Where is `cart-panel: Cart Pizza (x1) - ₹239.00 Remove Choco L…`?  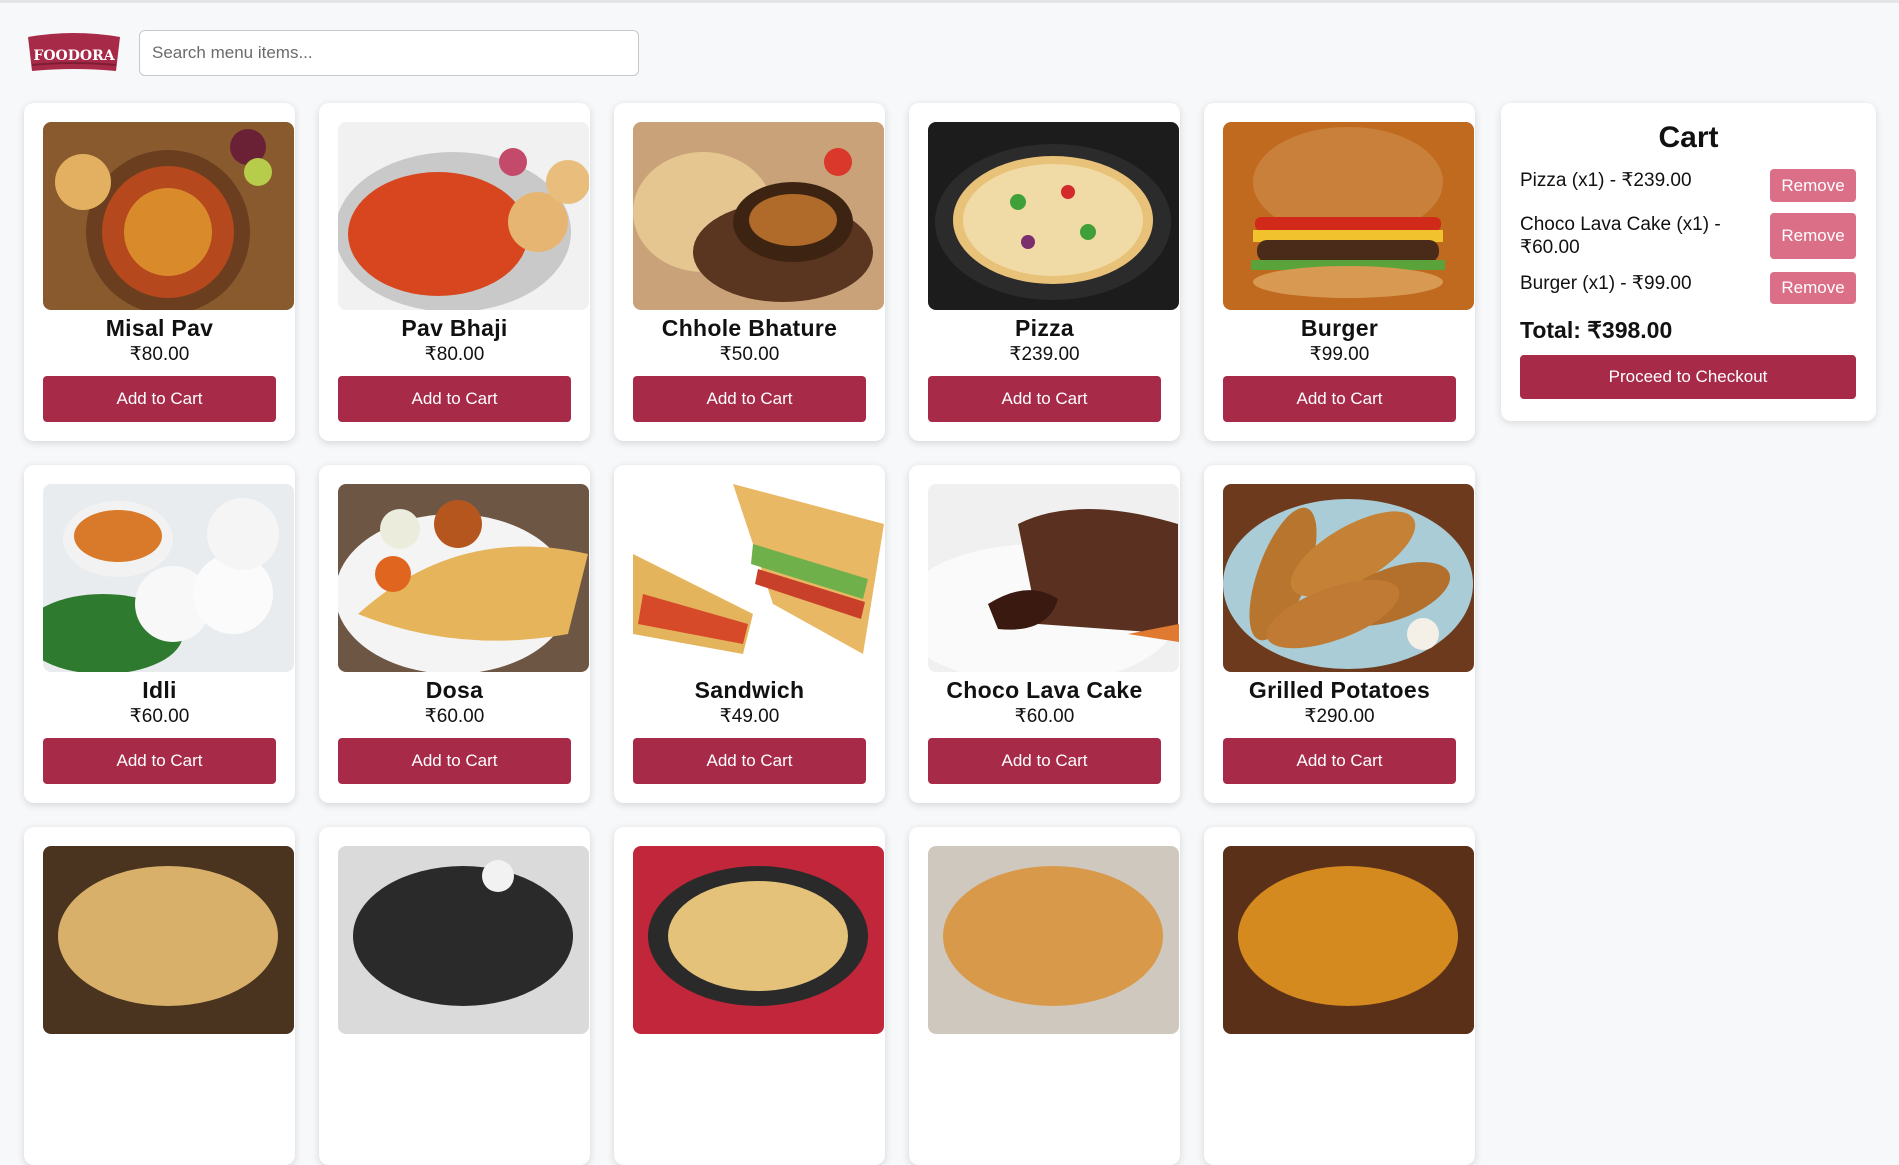
cart-panel: Cart Pizza (x1) - ₹239.00 Remove Choco L… is located at coordinates (1688, 262).